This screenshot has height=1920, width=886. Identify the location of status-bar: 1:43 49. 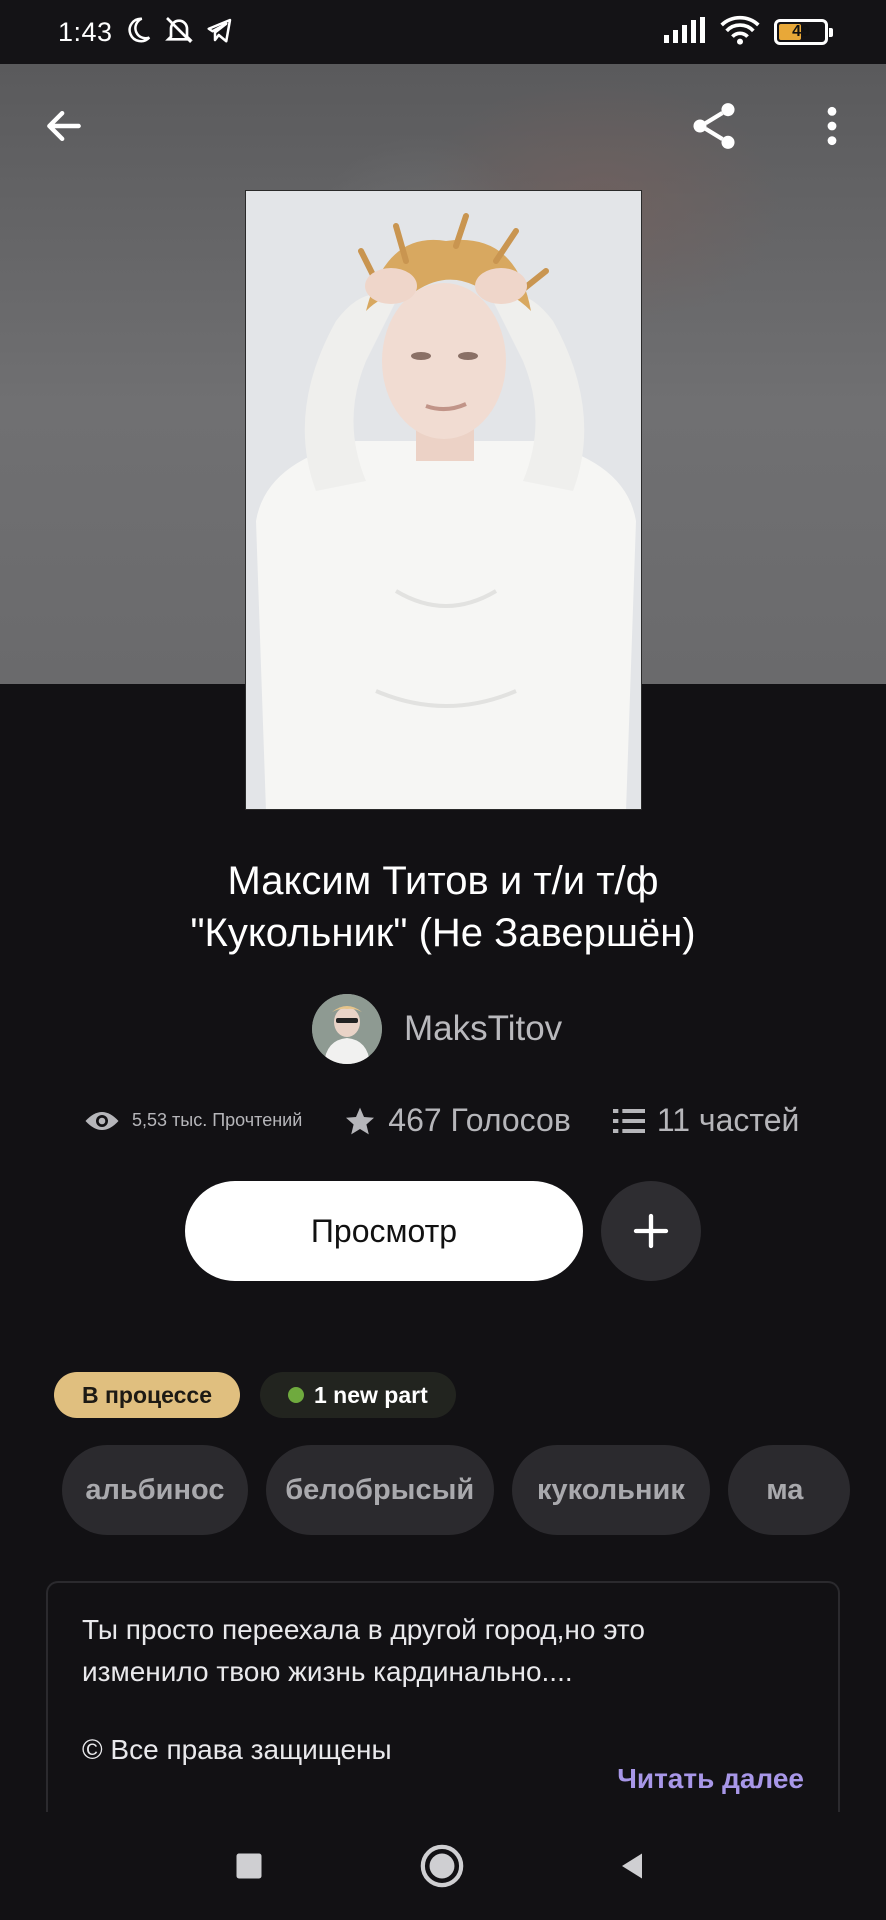
(443, 32).